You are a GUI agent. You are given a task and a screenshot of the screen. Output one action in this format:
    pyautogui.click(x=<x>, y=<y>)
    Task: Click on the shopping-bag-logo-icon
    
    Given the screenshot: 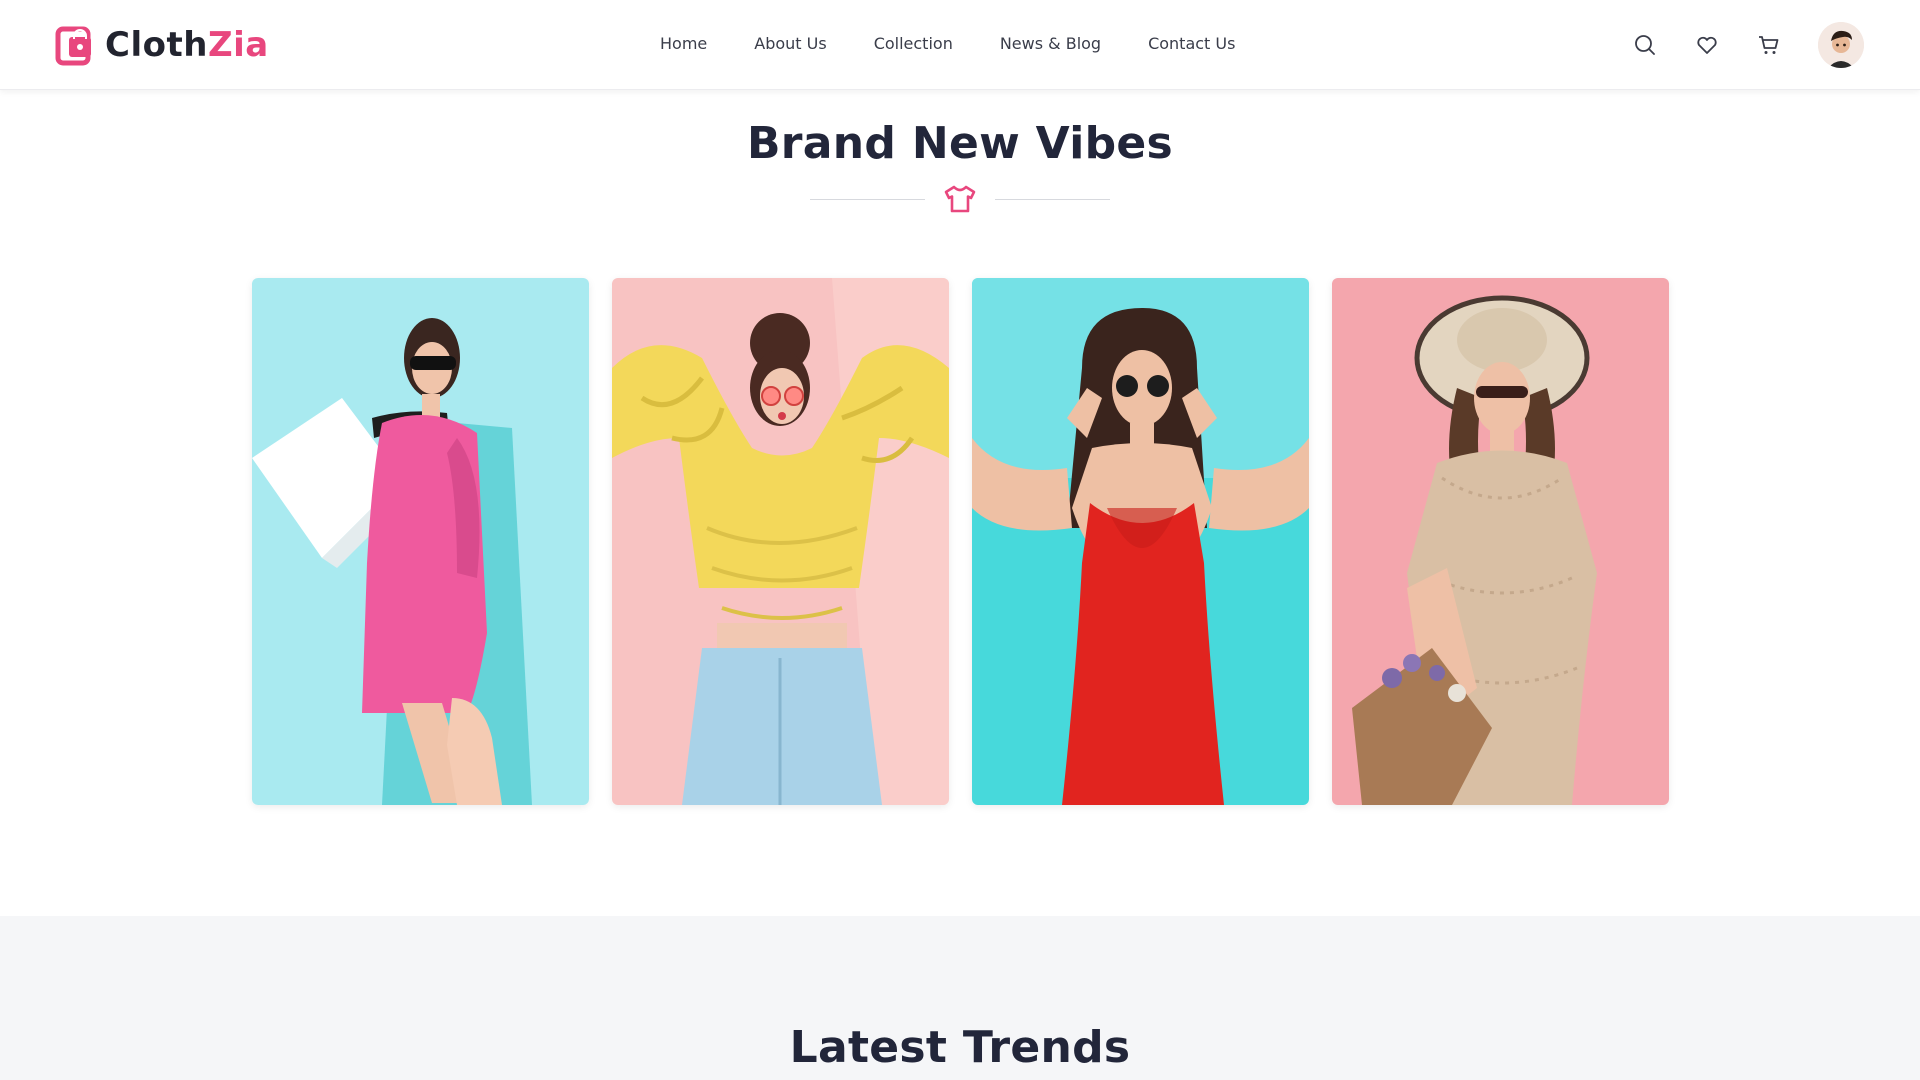 What is the action you would take?
    pyautogui.click(x=73, y=46)
    